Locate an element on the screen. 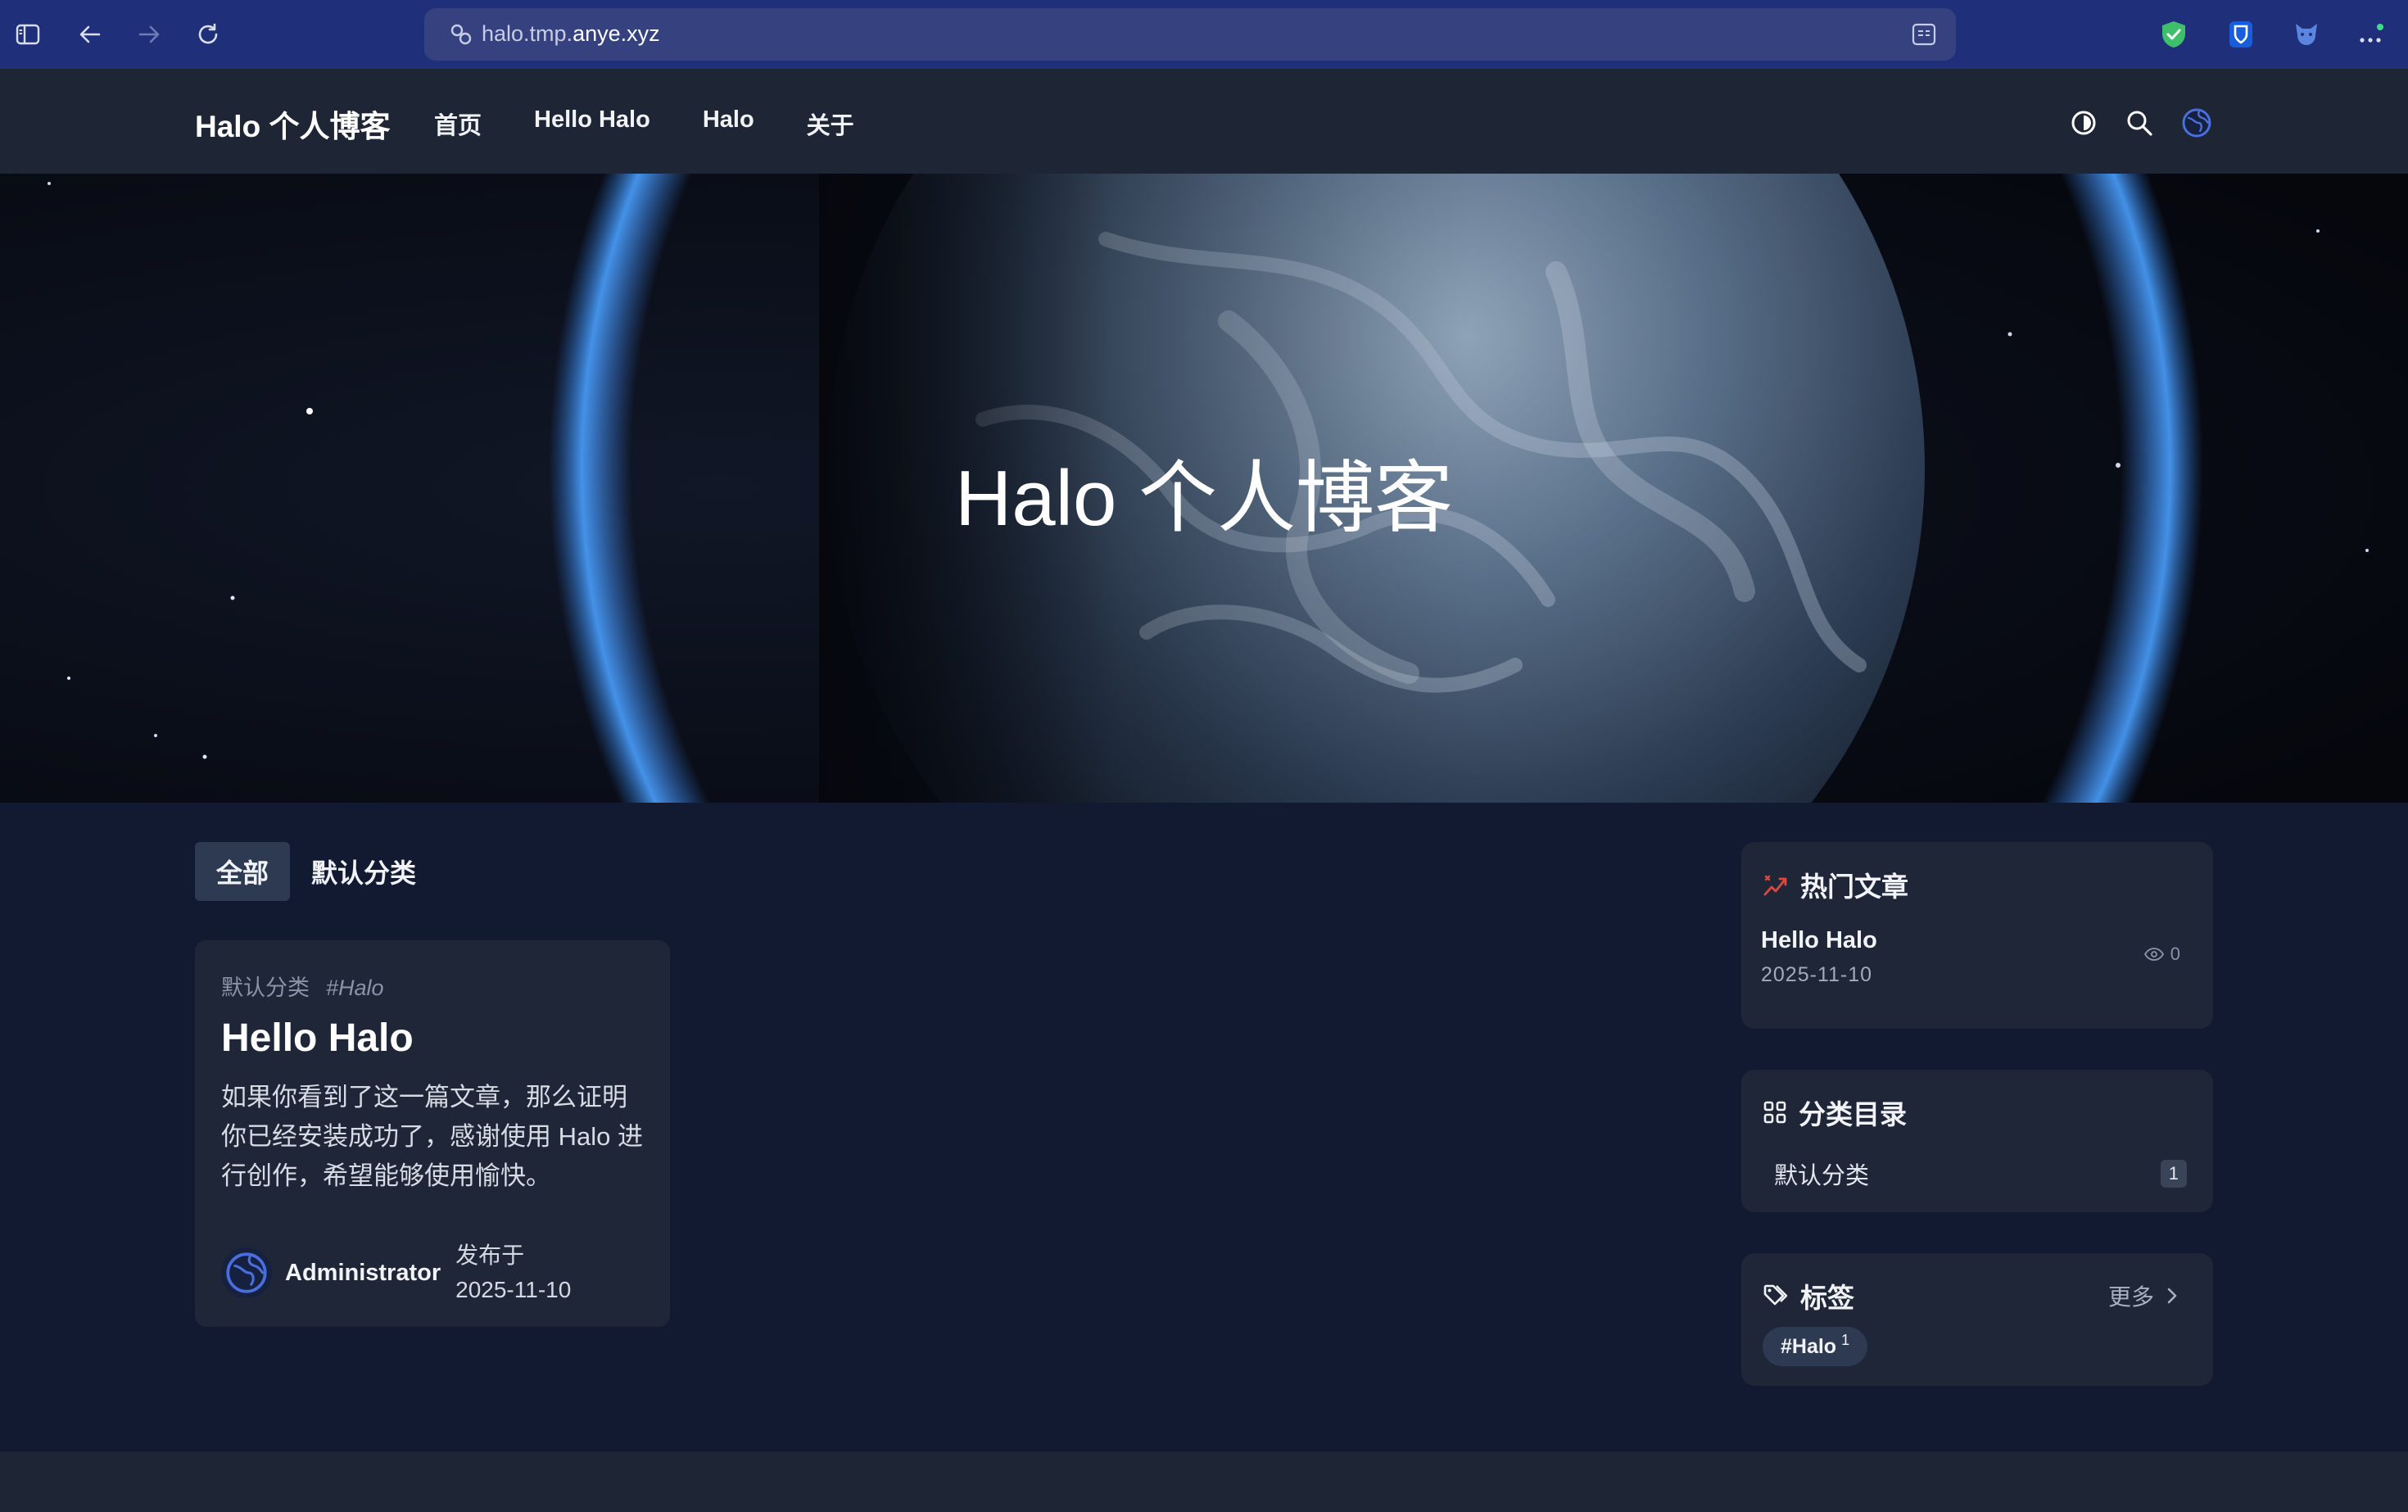  author-avatar is located at coordinates (246, 1272).